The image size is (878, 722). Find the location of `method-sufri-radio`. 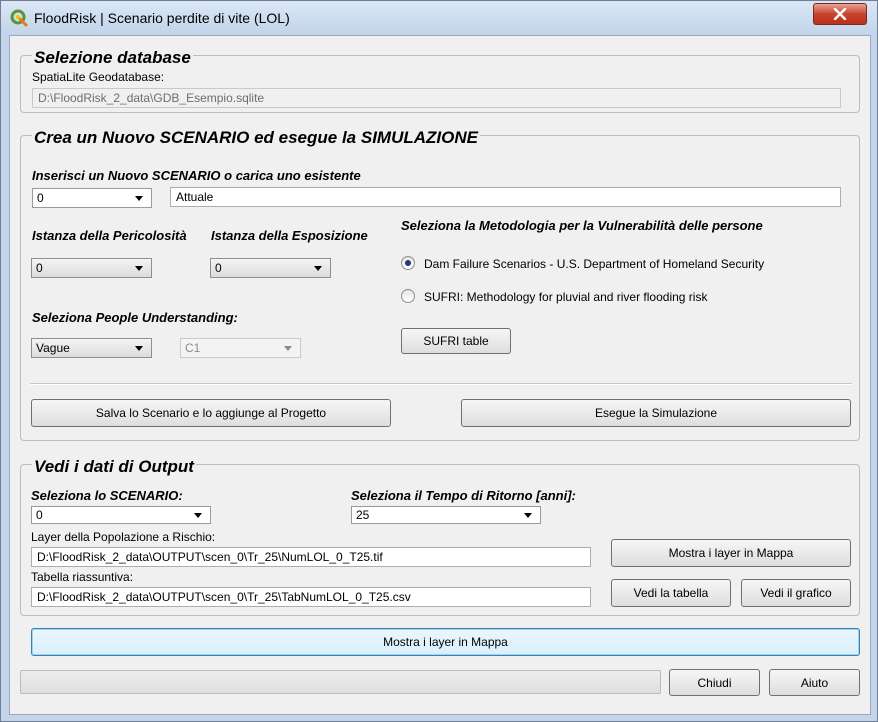

method-sufri-radio is located at coordinates (408, 296).